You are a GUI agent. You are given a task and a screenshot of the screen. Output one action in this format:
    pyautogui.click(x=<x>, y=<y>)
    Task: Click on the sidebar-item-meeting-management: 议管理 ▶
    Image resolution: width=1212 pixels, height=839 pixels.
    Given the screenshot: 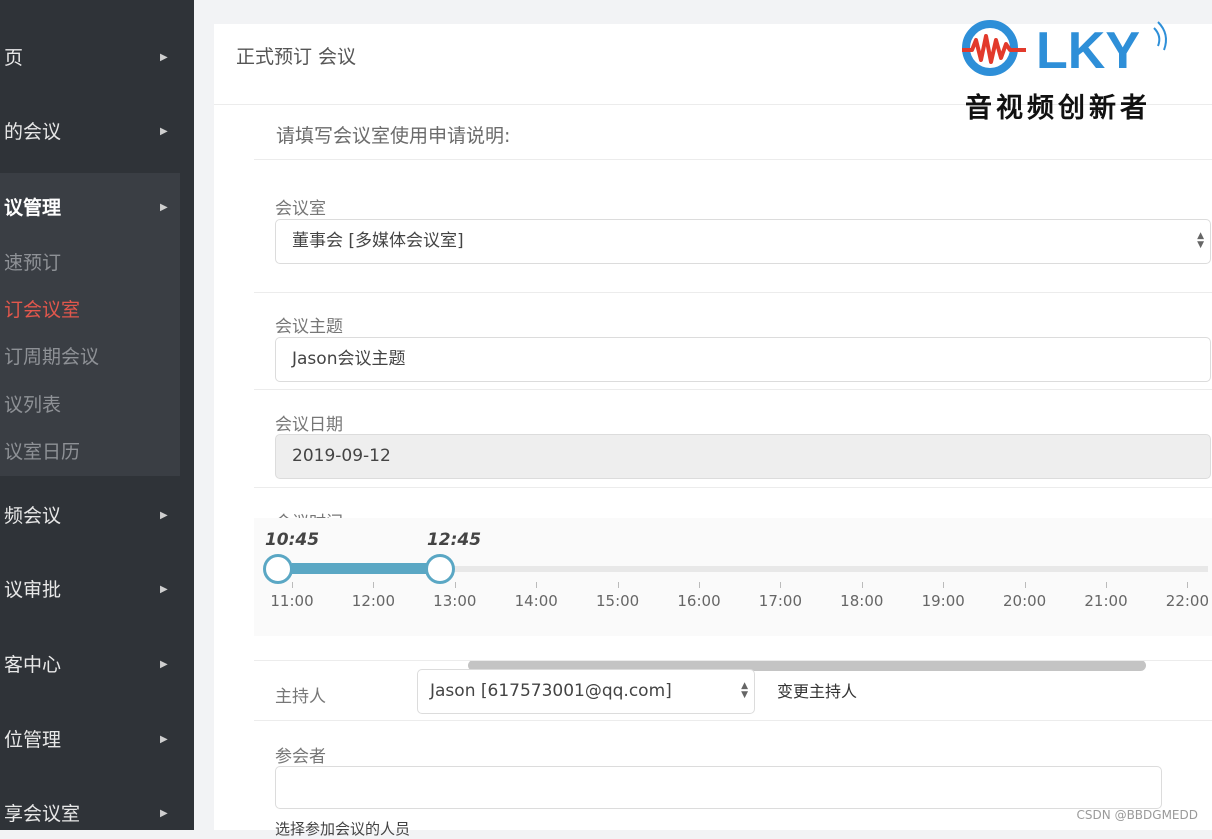 What is the action you would take?
    pyautogui.click(x=90, y=208)
    